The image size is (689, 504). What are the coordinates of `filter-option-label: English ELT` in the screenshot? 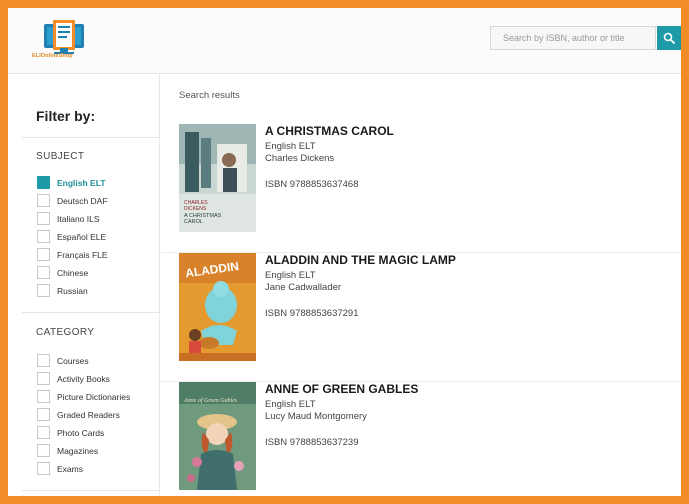 It's located at (81, 182).